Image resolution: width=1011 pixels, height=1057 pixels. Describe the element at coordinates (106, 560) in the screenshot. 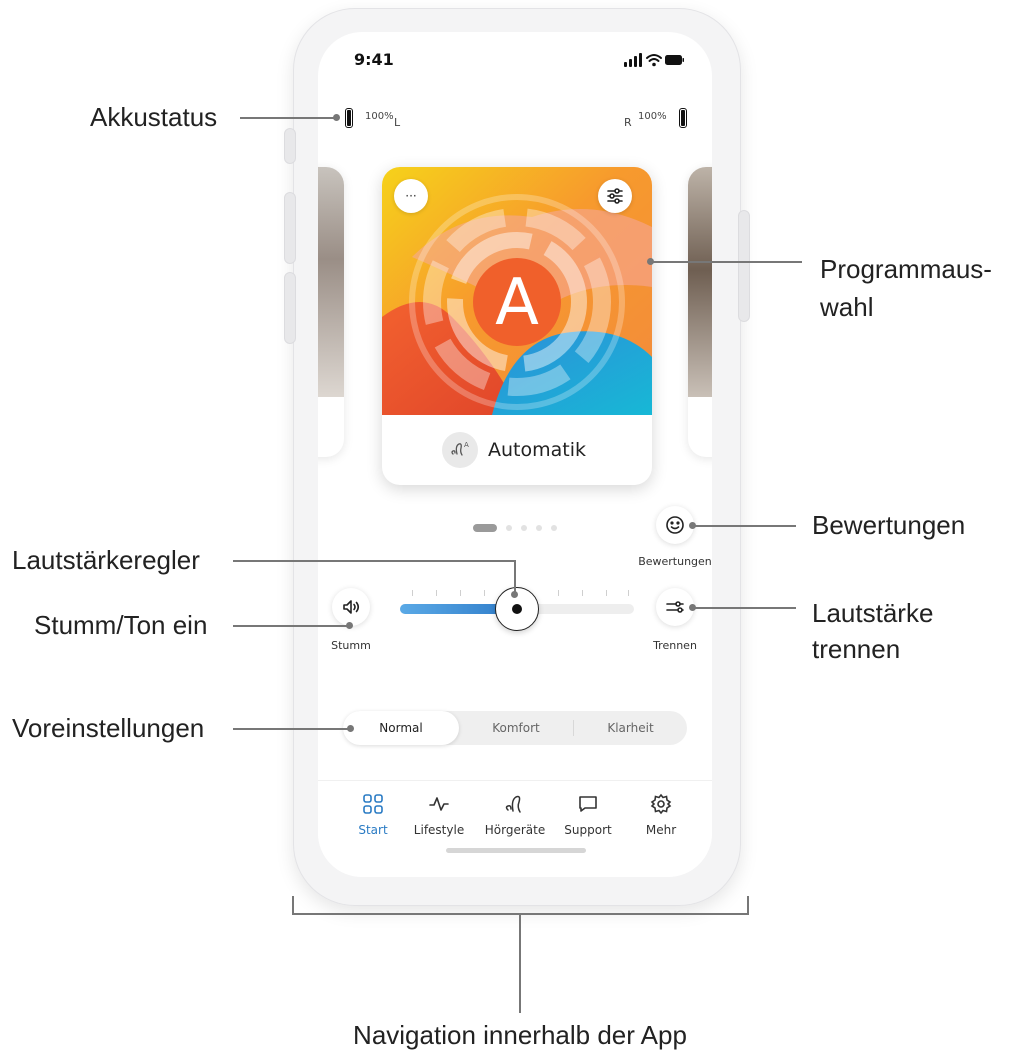

I see `callout-volume: Lautstärkeregler` at that location.